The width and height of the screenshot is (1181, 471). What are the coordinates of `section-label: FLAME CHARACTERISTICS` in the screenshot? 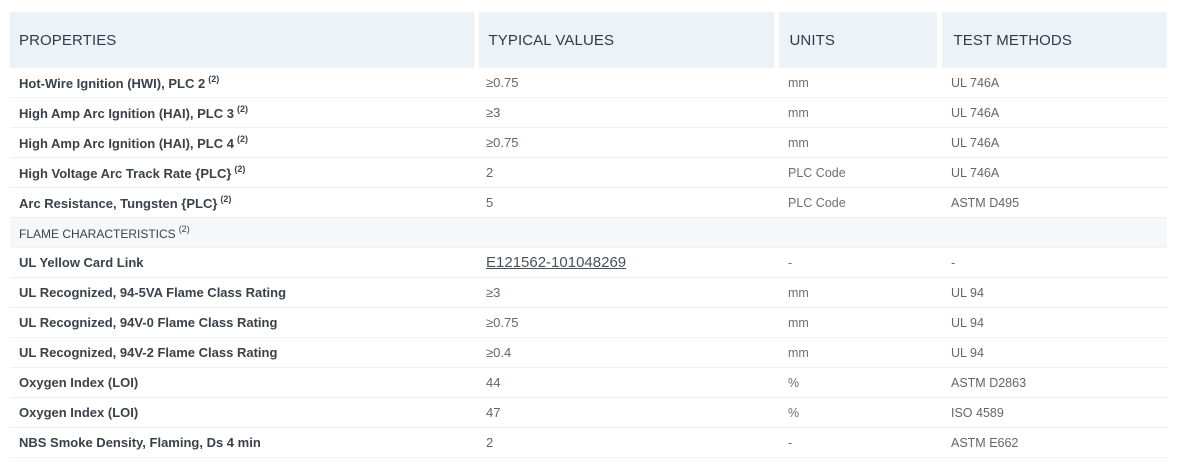 It's located at (97, 234).